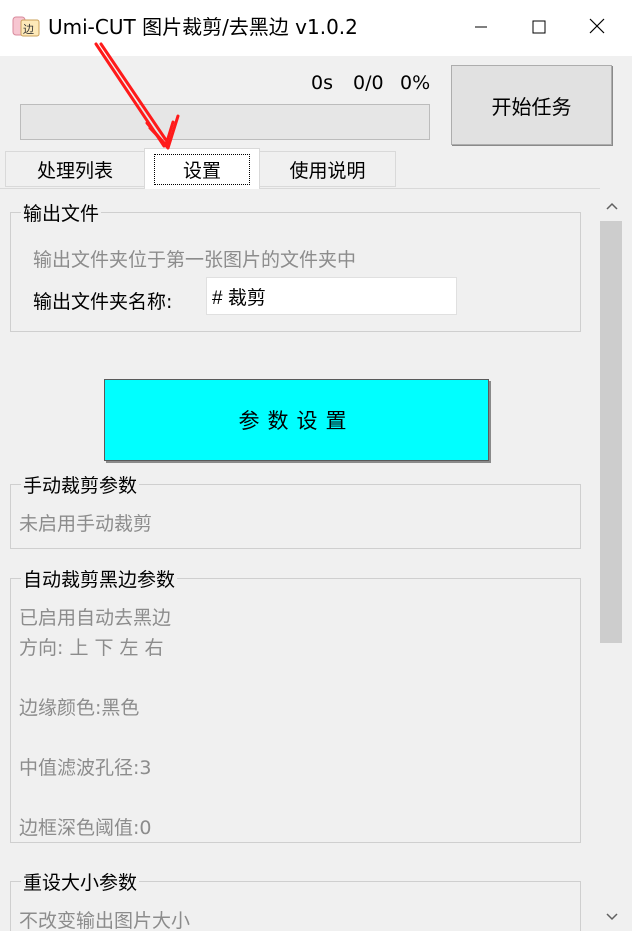  I want to click on app-icon: 边, so click(27, 27).